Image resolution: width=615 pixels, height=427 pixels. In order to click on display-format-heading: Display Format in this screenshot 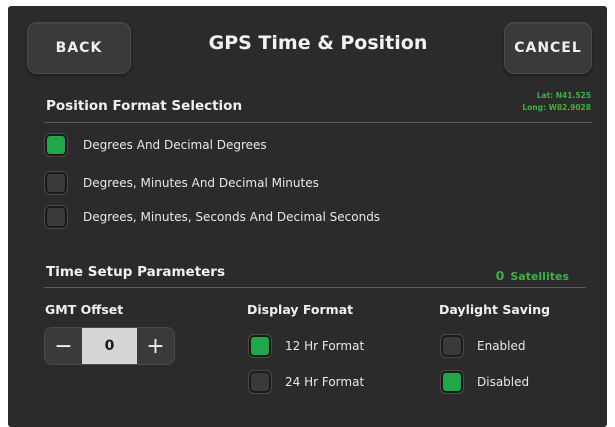, I will do `click(300, 309)`.